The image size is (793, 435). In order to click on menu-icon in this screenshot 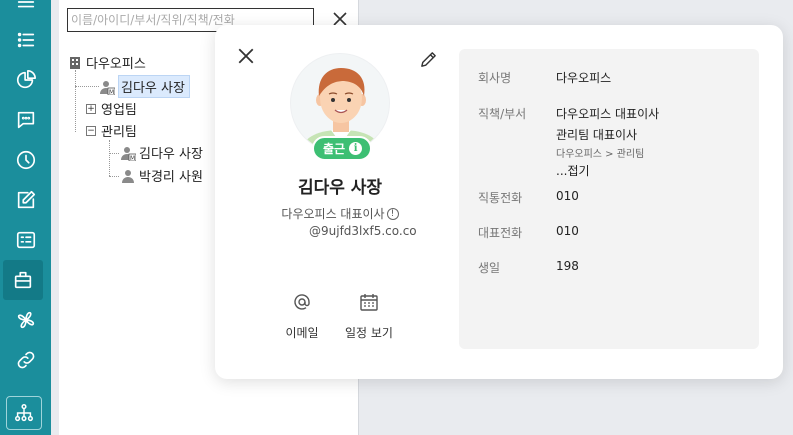, I will do `click(25, 11)`.